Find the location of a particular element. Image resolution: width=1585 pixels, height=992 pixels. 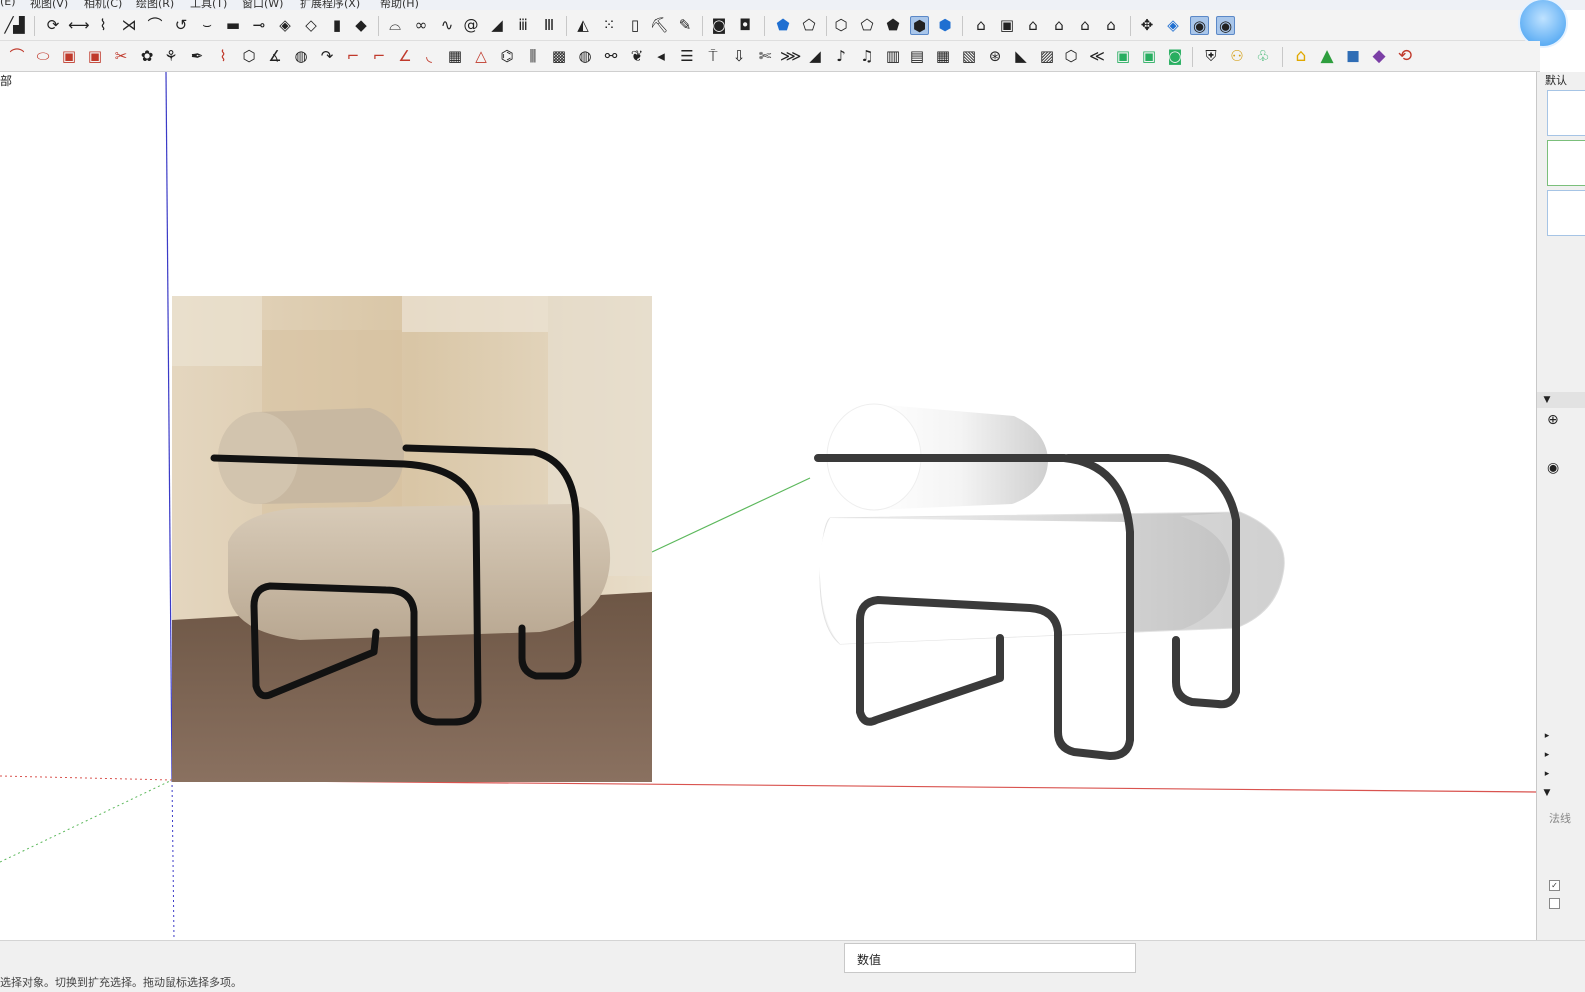

menu-view: 视图(V) is located at coordinates (49, 5).